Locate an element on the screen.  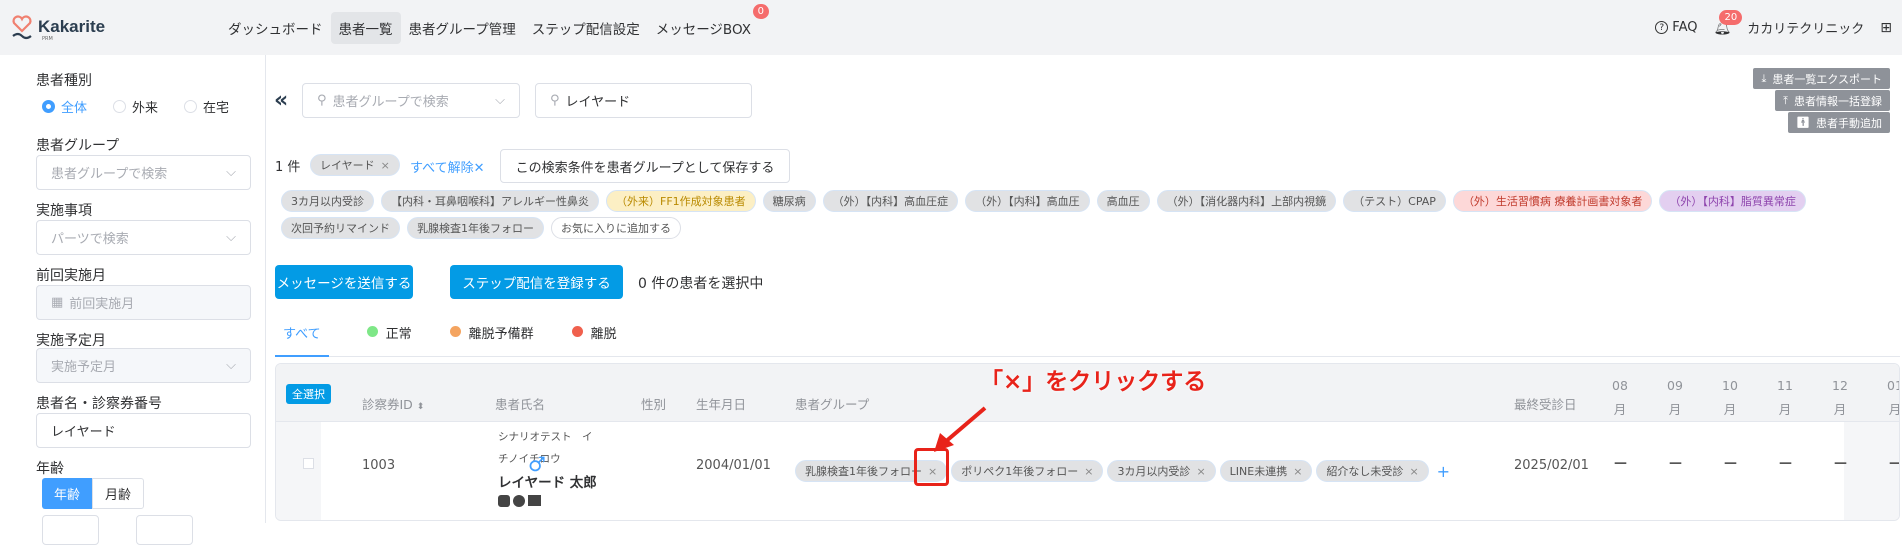
red-dot-icon is located at coordinates (577, 331).